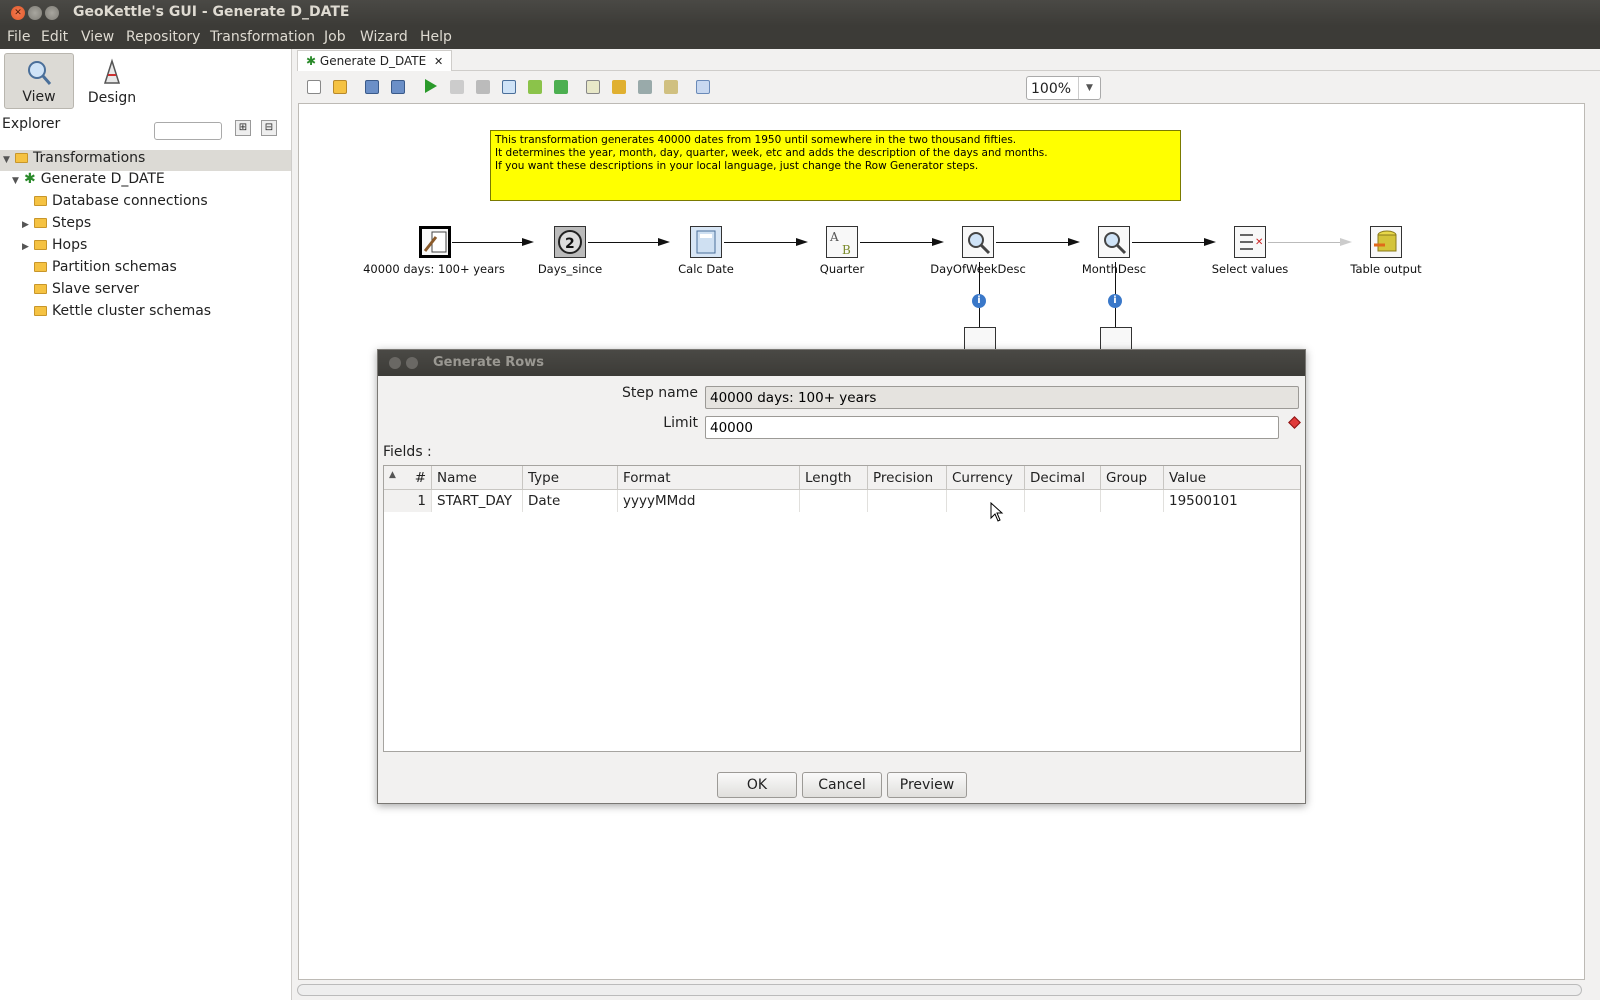 Image resolution: width=1600 pixels, height=1000 pixels. Describe the element at coordinates (986, 478) in the screenshot. I see `column-header-currency: Currency` at that location.